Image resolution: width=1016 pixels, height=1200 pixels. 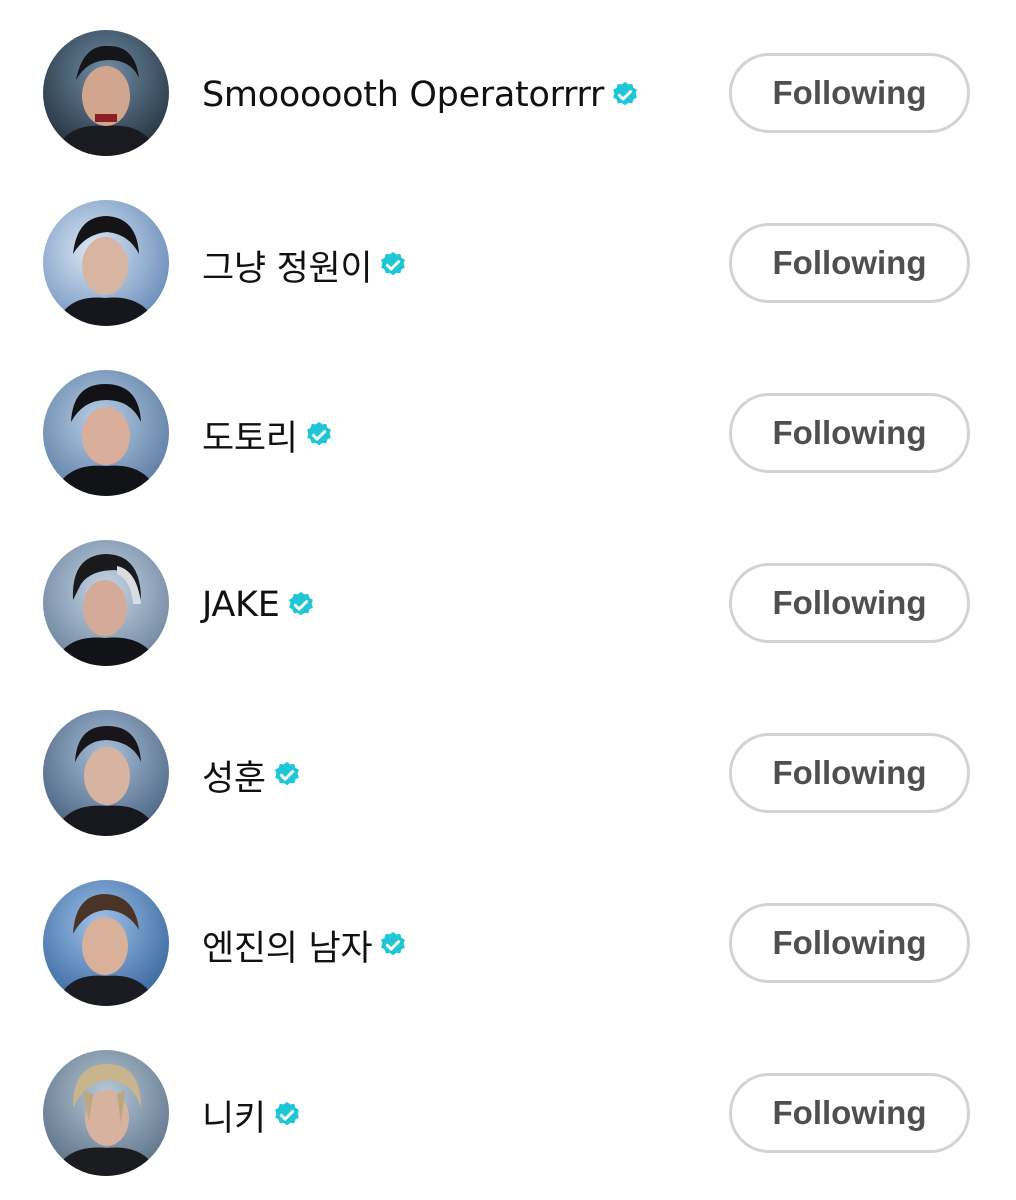 I want to click on user-name-container: JAKE, so click(x=259, y=605).